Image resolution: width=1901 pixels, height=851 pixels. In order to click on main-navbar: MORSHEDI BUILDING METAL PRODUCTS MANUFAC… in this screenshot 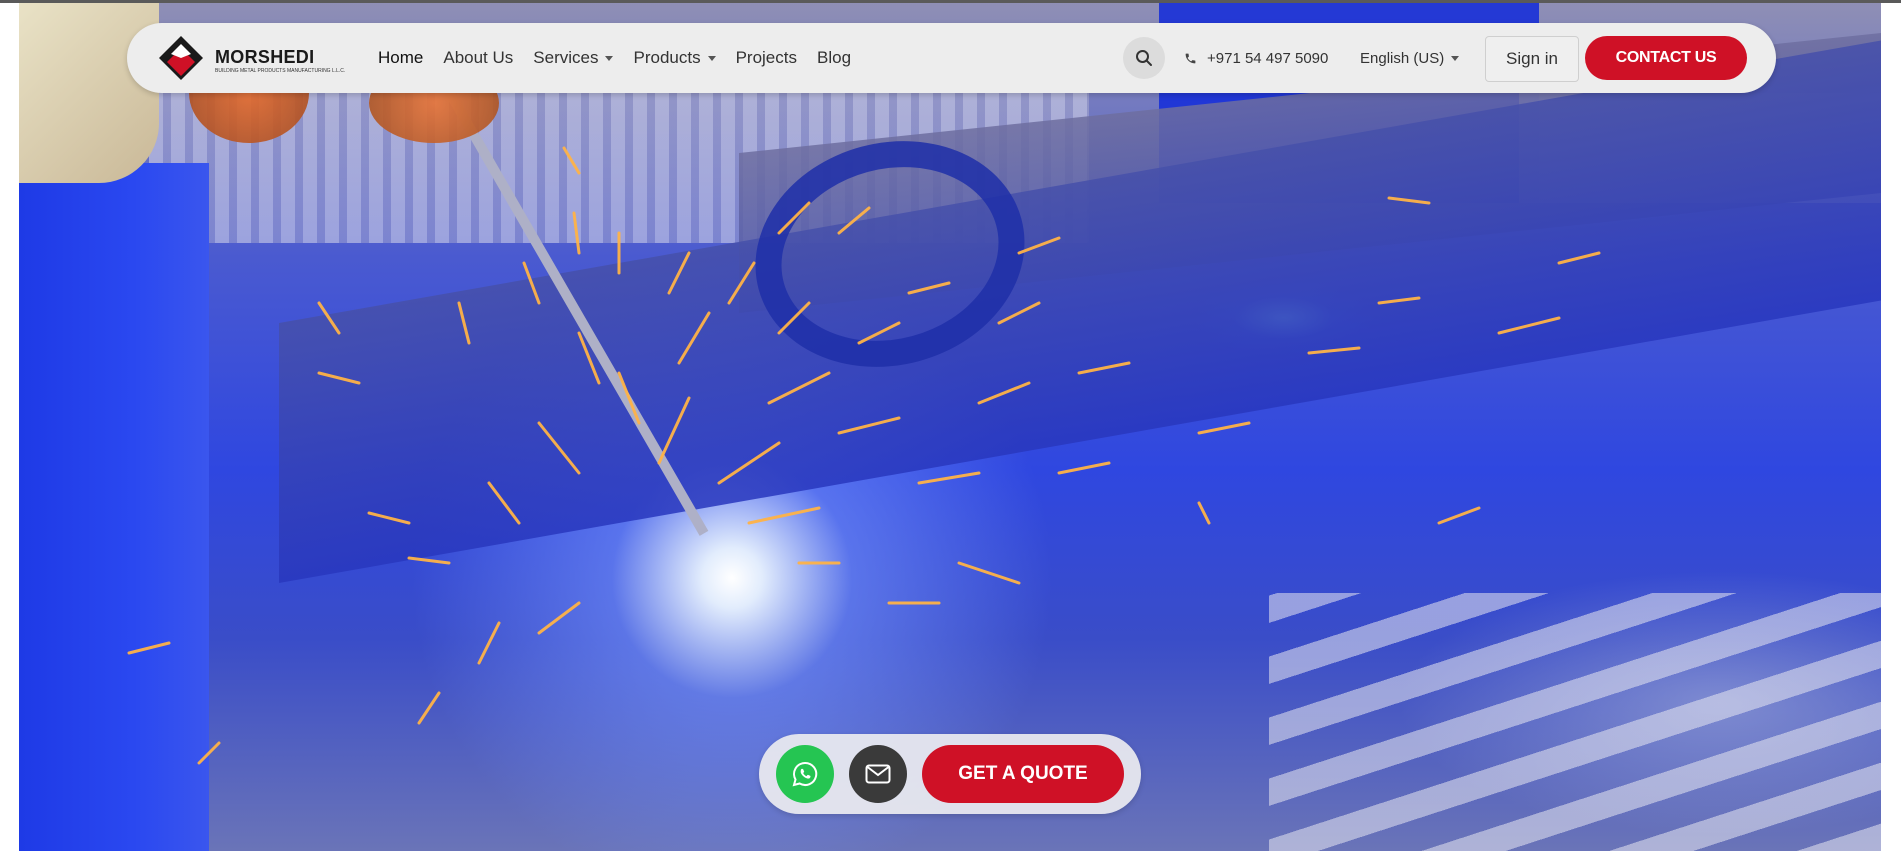, I will do `click(951, 58)`.